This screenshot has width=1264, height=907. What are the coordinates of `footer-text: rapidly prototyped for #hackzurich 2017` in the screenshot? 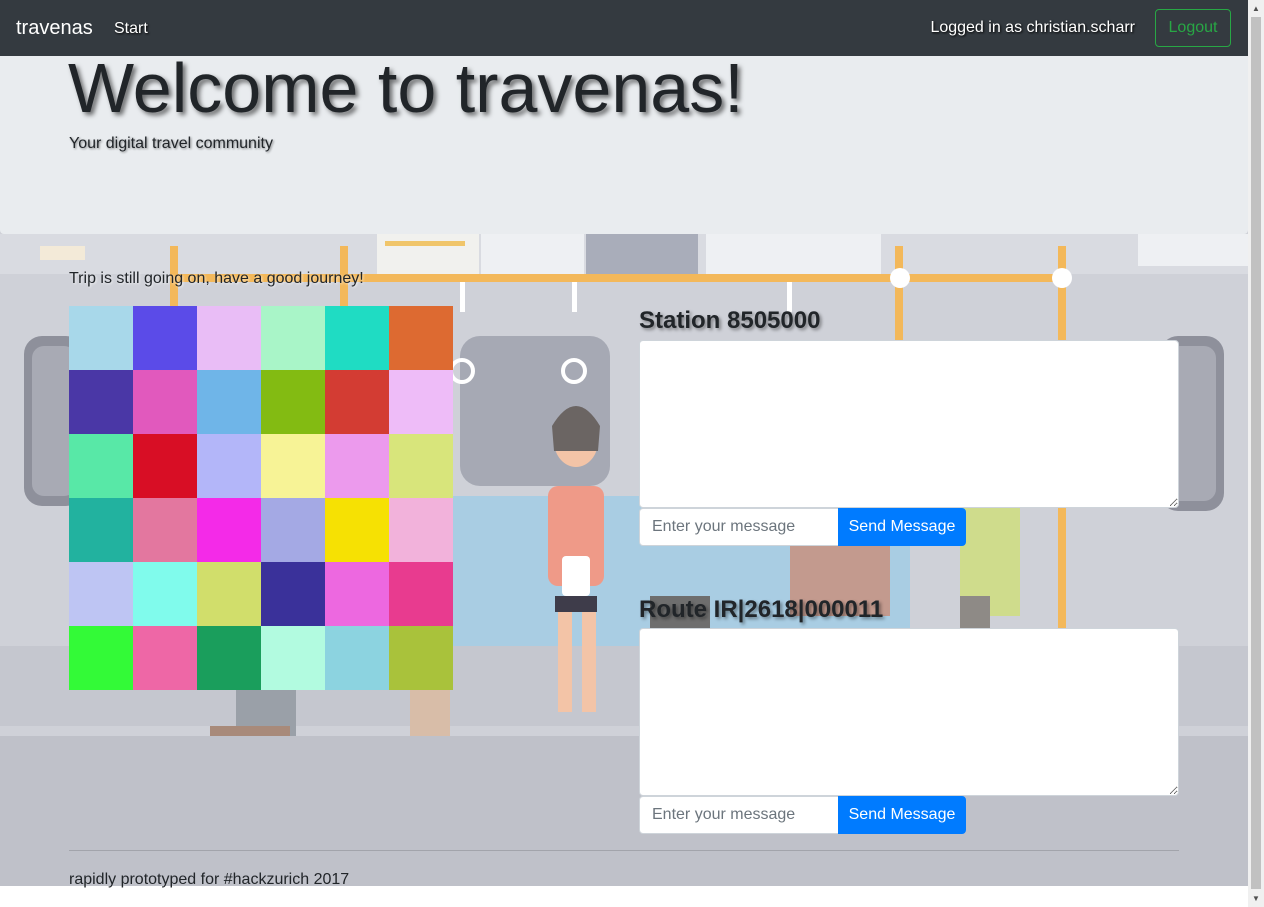 It's located at (209, 879).